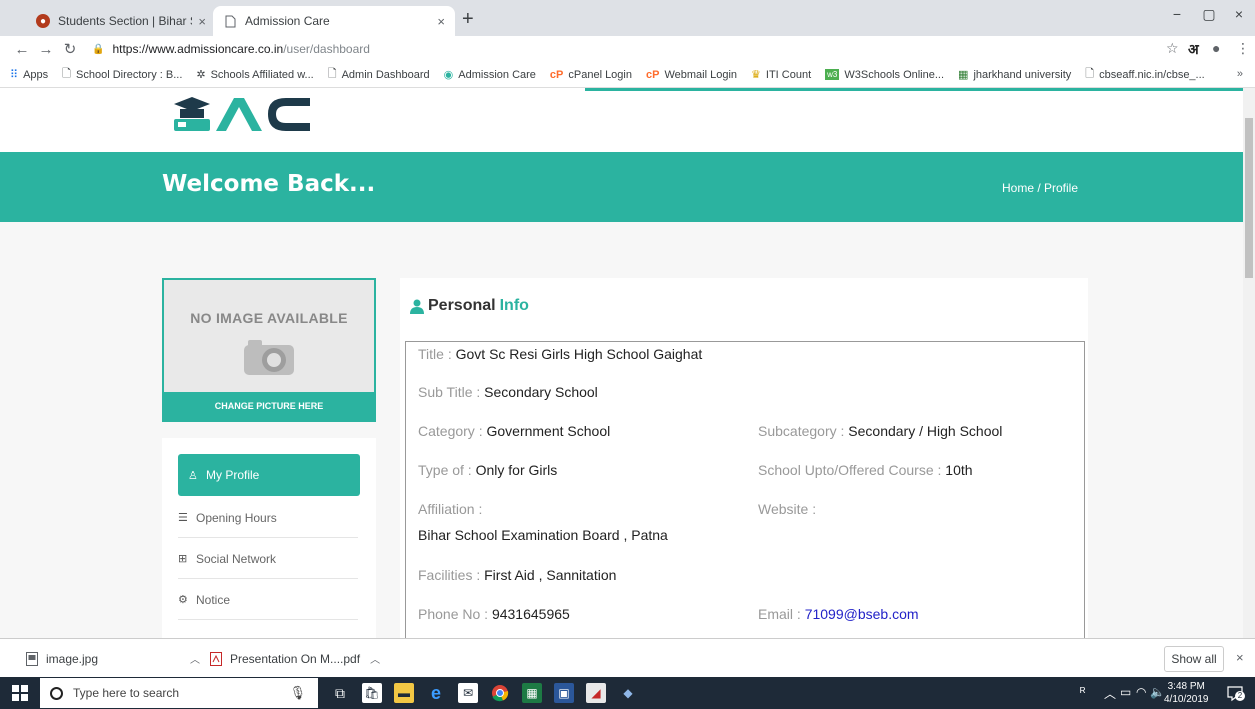 This screenshot has height=709, width=1255. Describe the element at coordinates (236, 558) in the screenshot. I see `menu-item-label: Social Network` at that location.